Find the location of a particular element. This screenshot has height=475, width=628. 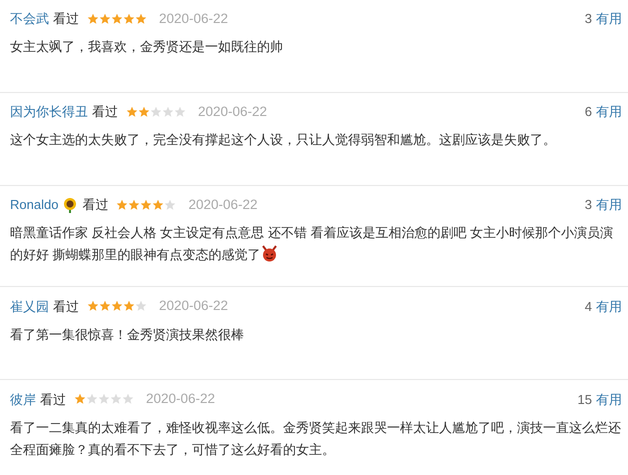

user-name-link: 因为你长得丑 is located at coordinates (49, 112).